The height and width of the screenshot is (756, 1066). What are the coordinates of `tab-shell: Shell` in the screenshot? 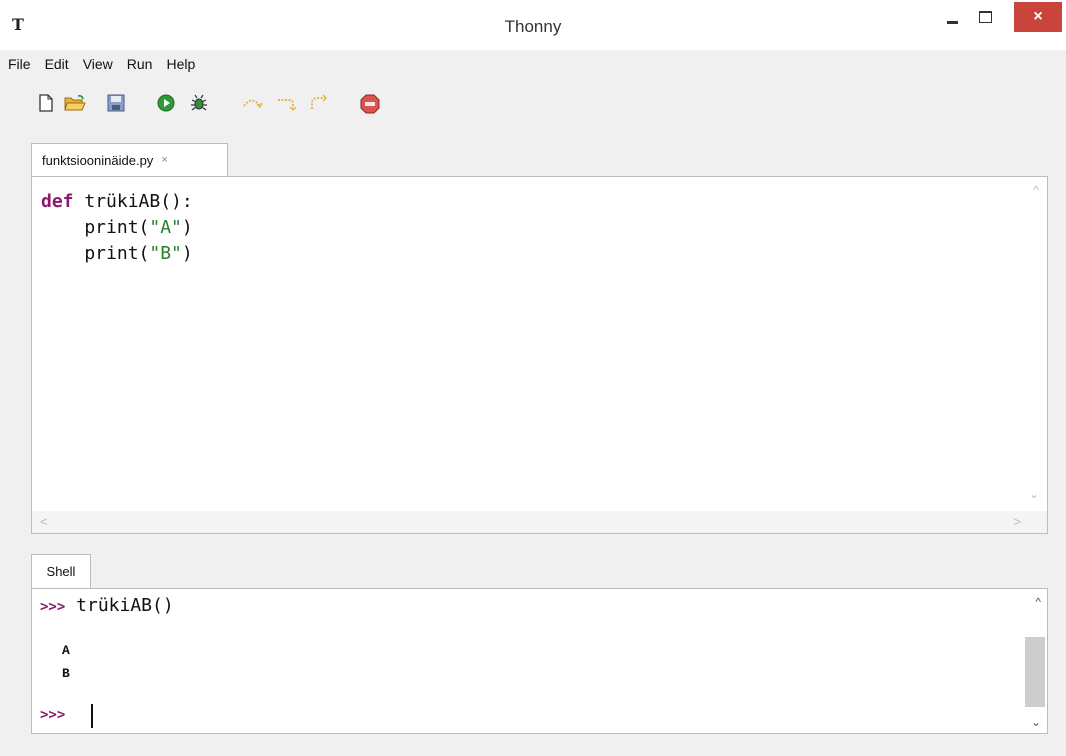 It's located at (61, 571).